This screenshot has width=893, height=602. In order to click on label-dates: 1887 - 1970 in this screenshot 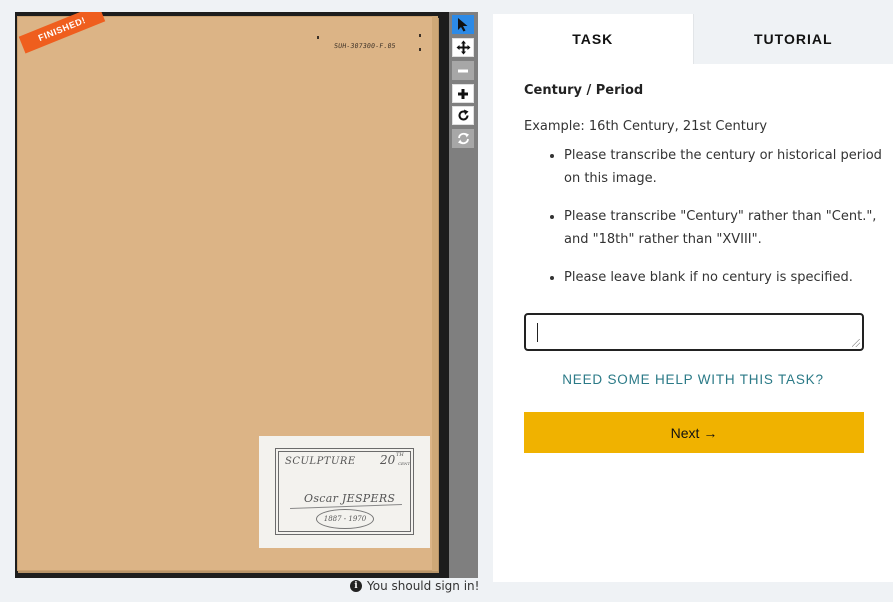, I will do `click(345, 519)`.